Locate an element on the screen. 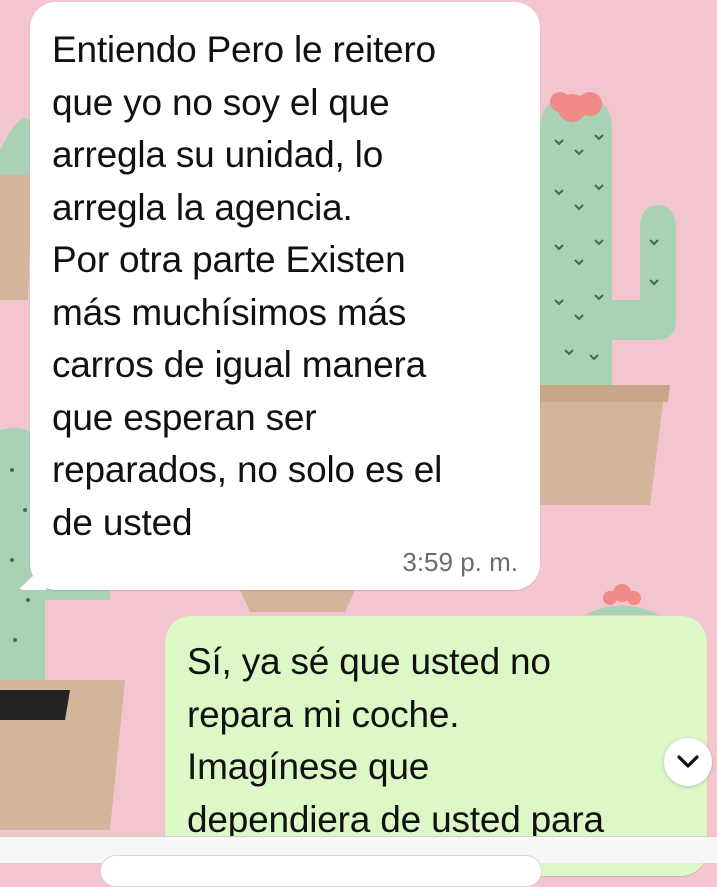 This screenshot has width=717, height=887. flower-illustration is located at coordinates (622, 599).